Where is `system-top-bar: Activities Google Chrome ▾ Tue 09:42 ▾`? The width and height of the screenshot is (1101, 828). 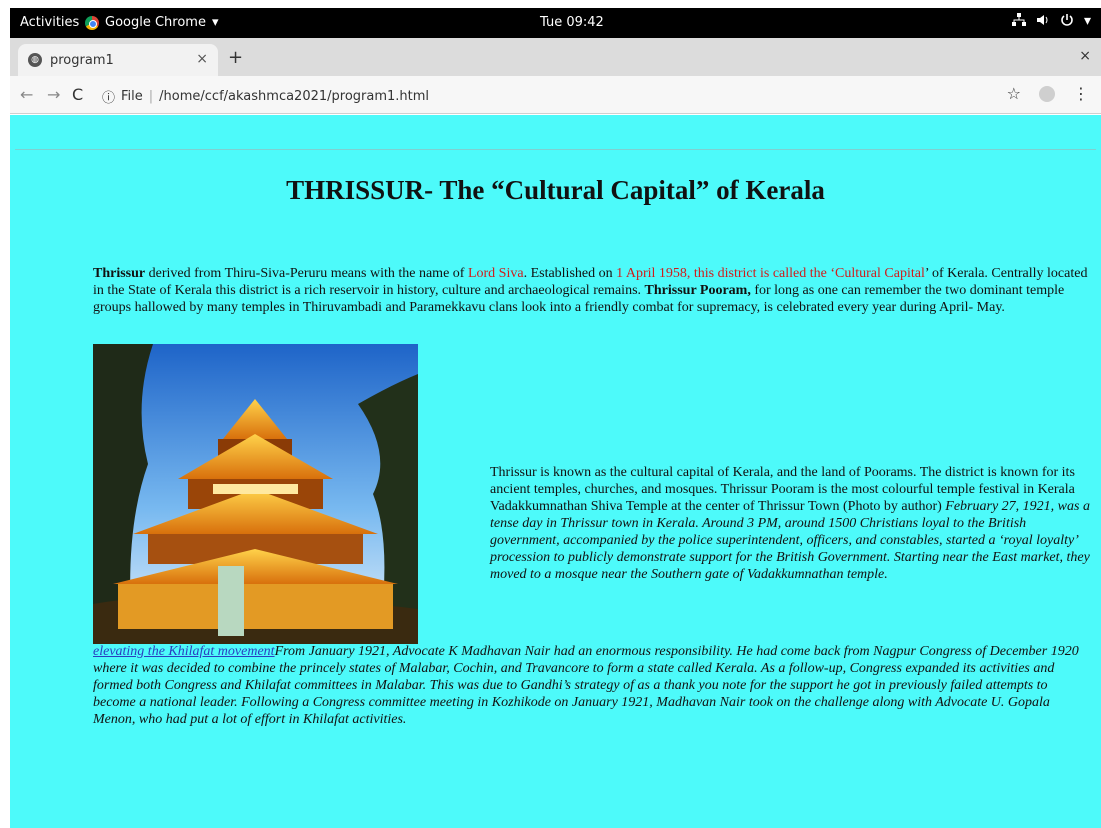 system-top-bar: Activities Google Chrome ▾ Tue 09:42 ▾ is located at coordinates (555, 23).